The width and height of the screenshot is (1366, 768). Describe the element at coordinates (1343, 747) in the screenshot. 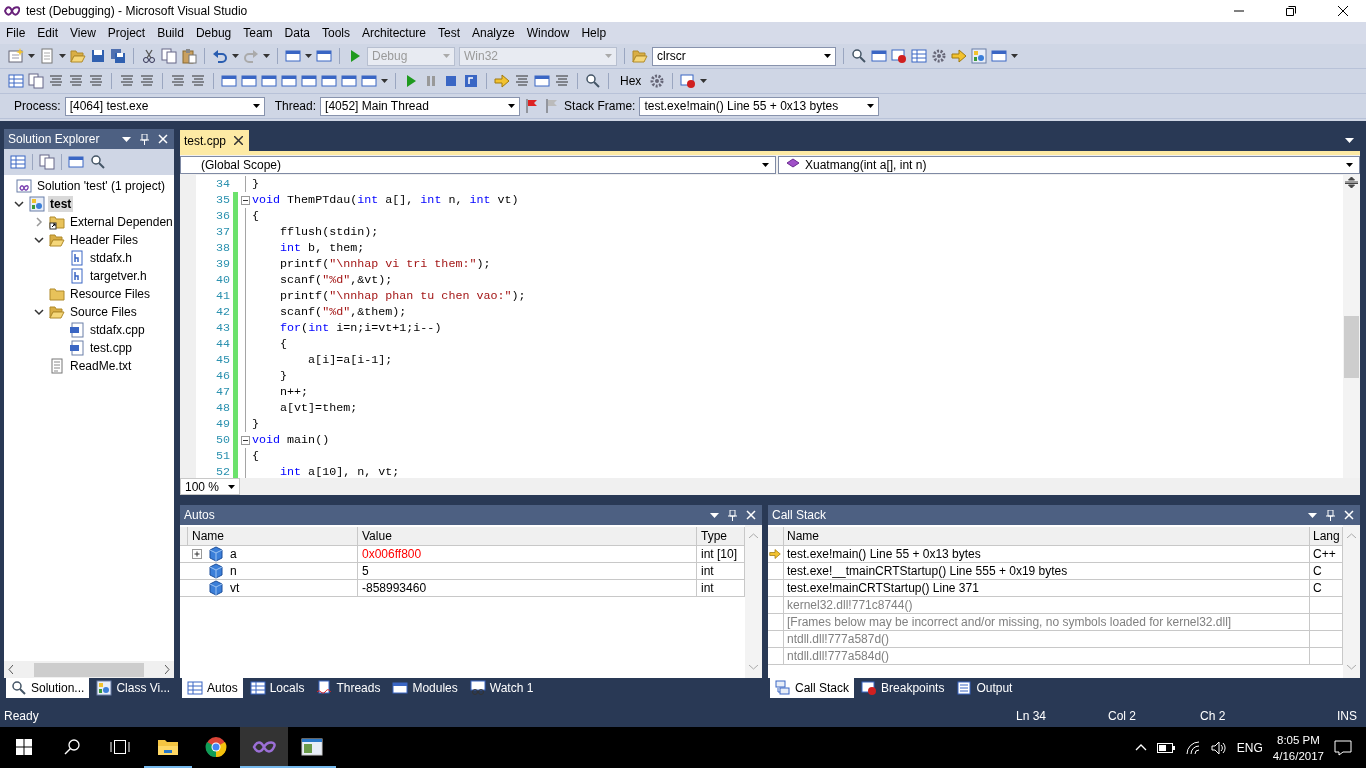

I see `notification-icon` at that location.